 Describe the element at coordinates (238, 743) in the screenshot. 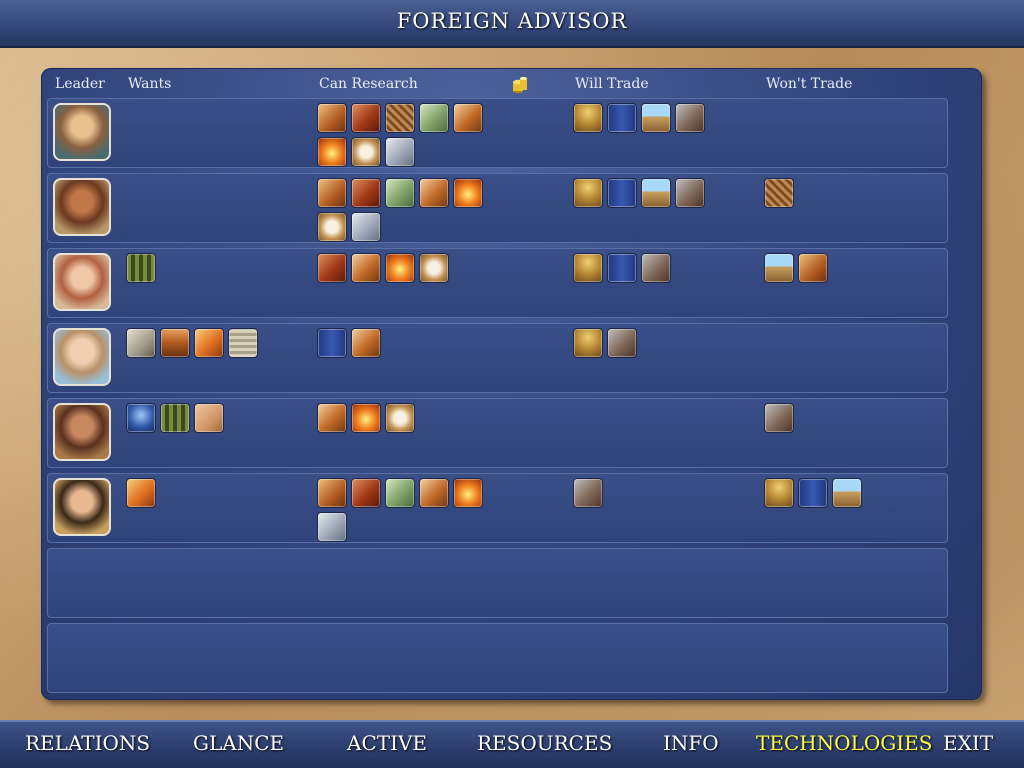

I see `tab-glance: GLANCE` at that location.